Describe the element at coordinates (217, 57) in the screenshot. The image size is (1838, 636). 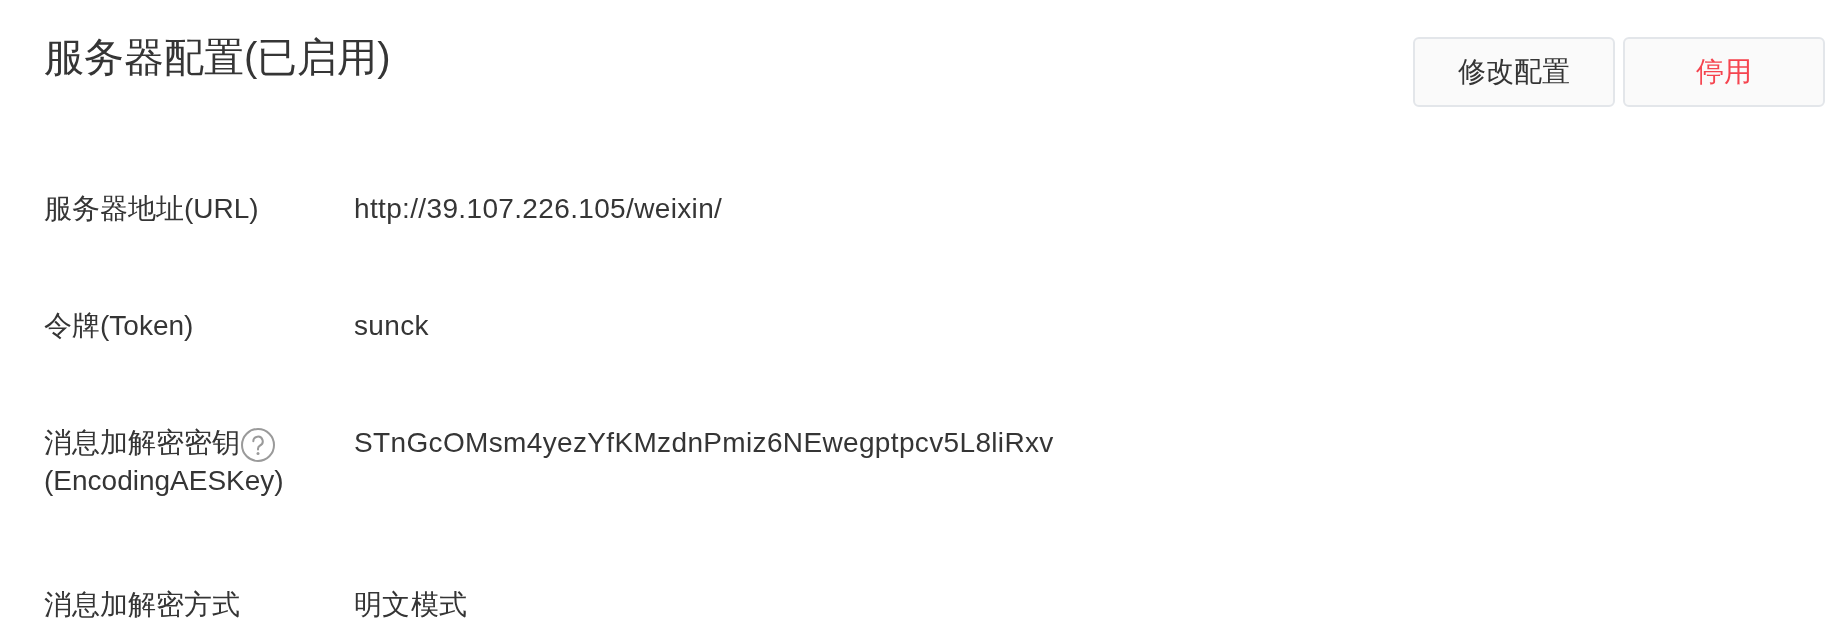
I see `page-title: 服务器配置(已启用)` at that location.